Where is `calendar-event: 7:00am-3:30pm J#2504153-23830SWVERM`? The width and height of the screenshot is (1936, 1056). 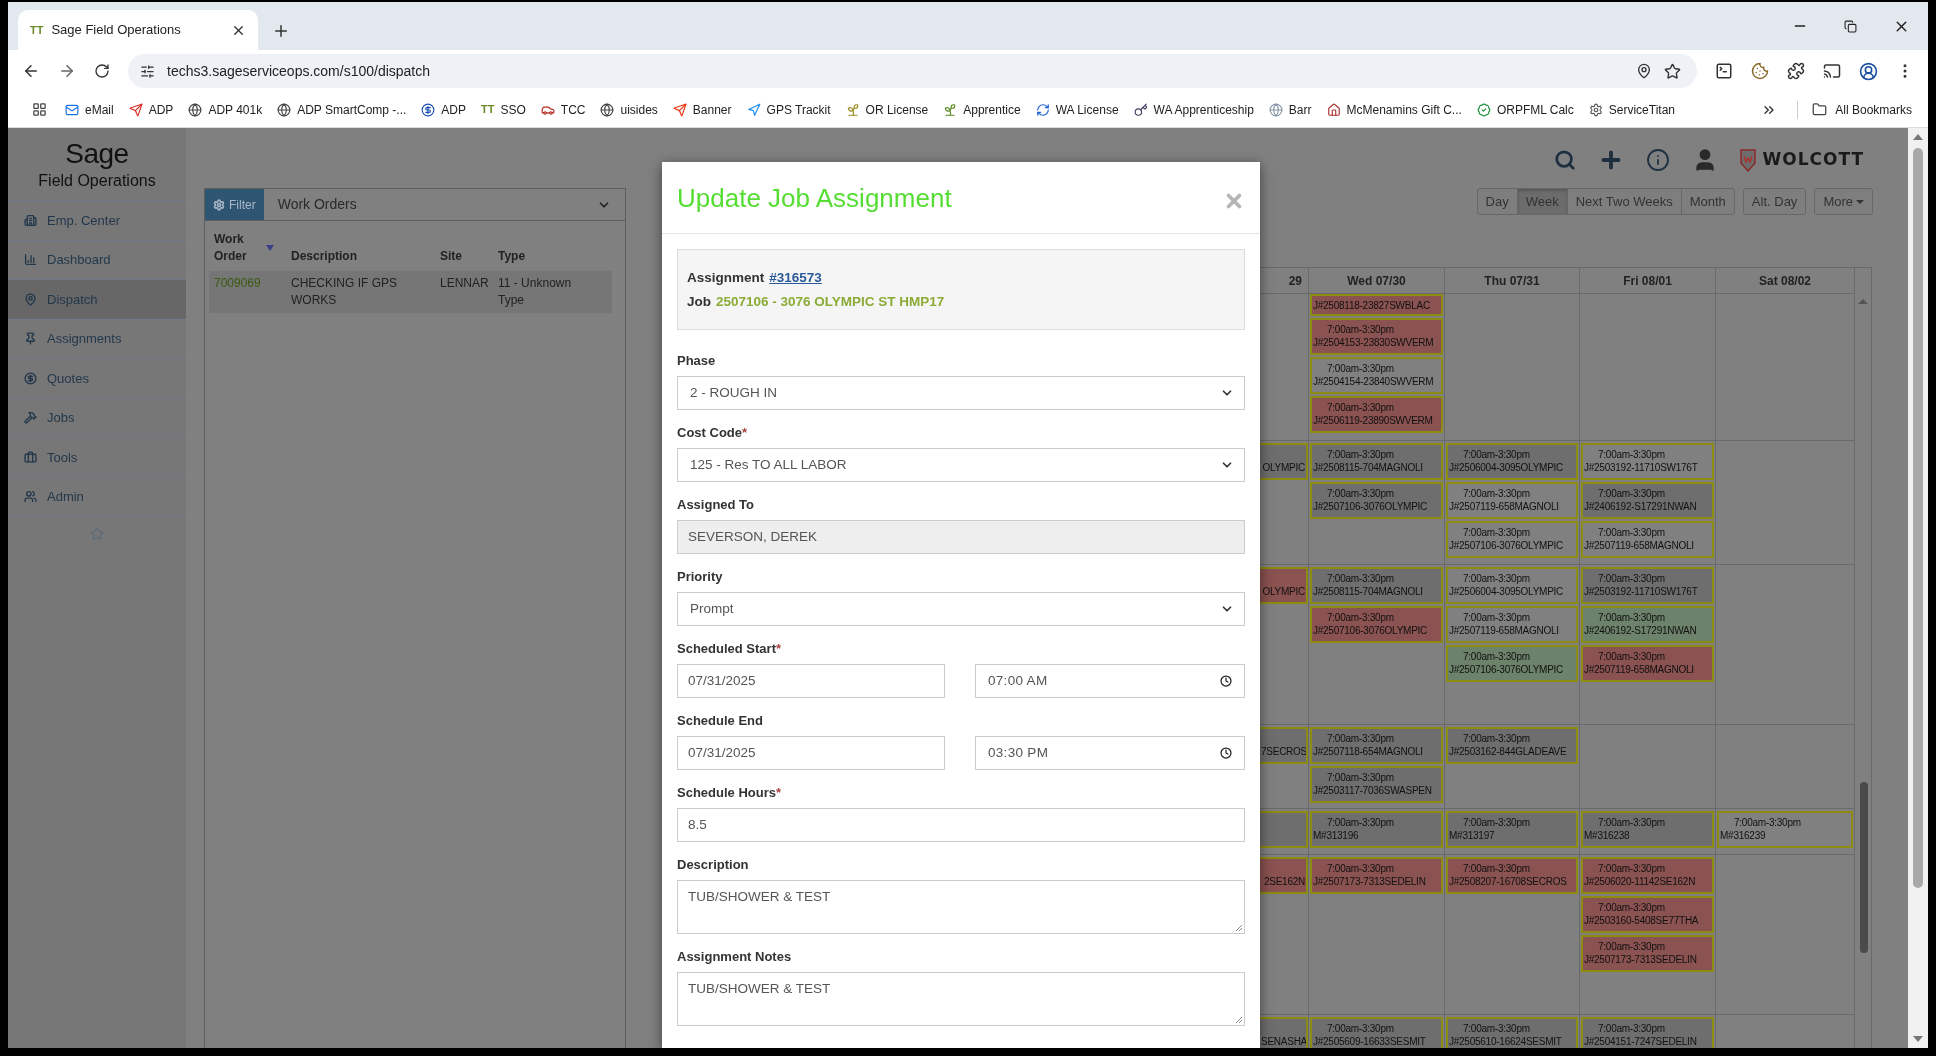 calendar-event: 7:00am-3:30pm J#2504153-23830SWVERM is located at coordinates (1376, 336).